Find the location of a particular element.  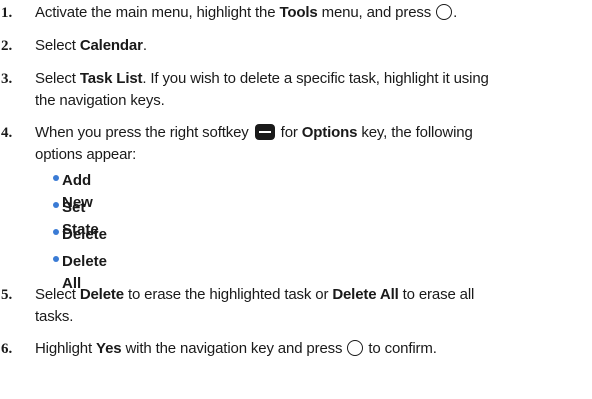

right-softkey-icon is located at coordinates (264, 132).